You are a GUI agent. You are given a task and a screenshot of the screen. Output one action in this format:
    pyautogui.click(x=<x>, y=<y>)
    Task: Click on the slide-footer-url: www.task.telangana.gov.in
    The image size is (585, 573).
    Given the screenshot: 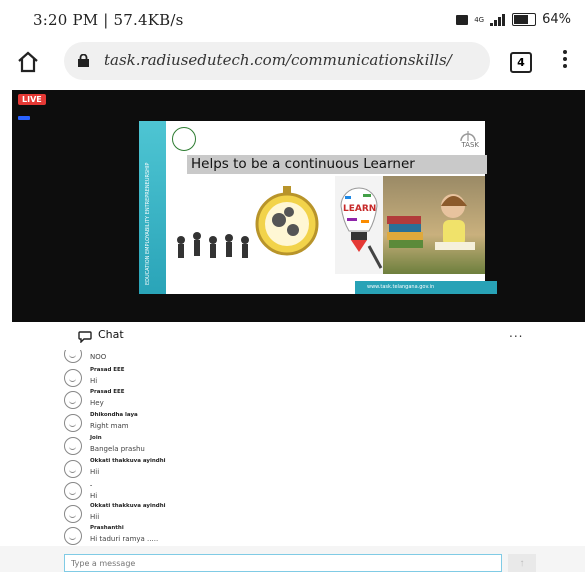 What is the action you would take?
    pyautogui.click(x=426, y=287)
    